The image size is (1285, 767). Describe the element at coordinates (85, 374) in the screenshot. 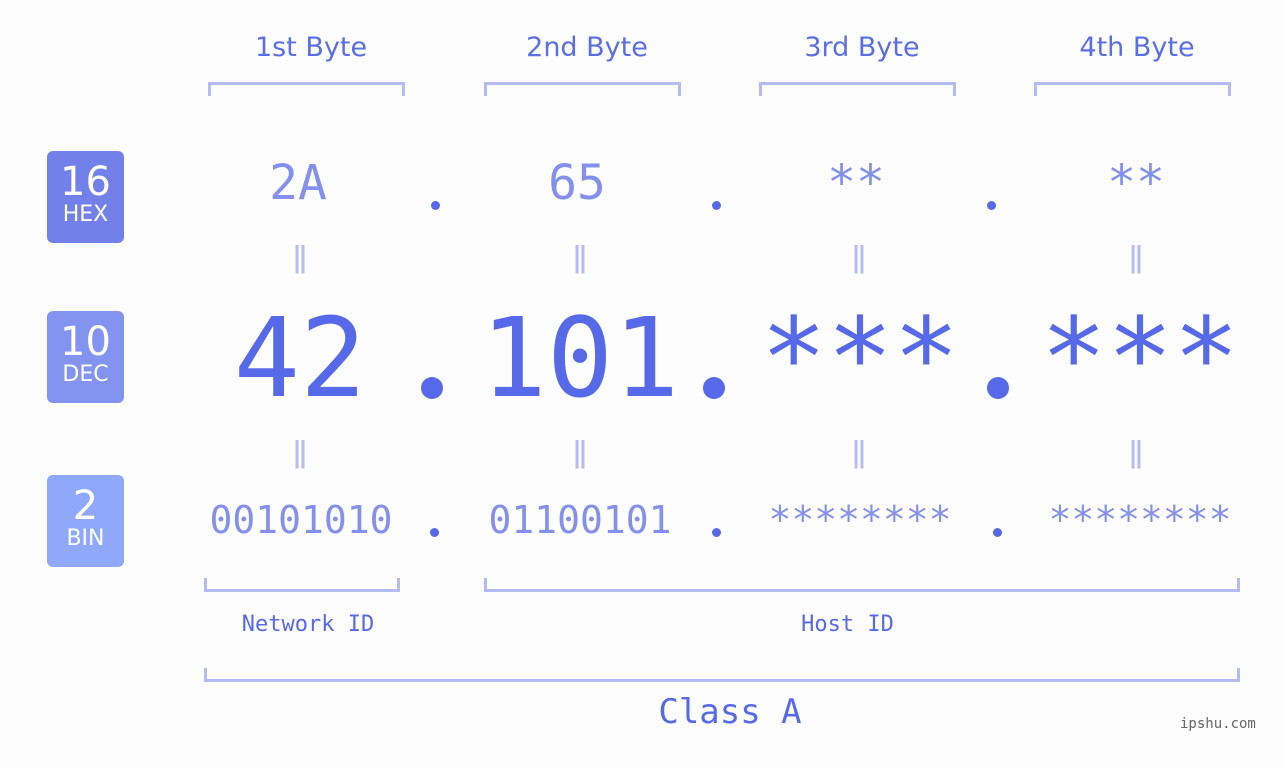

I see `dec-badge-label: DEC` at that location.